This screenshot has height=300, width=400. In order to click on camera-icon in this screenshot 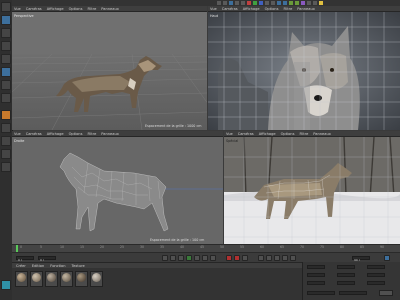, I will do `click(315, 3)`.